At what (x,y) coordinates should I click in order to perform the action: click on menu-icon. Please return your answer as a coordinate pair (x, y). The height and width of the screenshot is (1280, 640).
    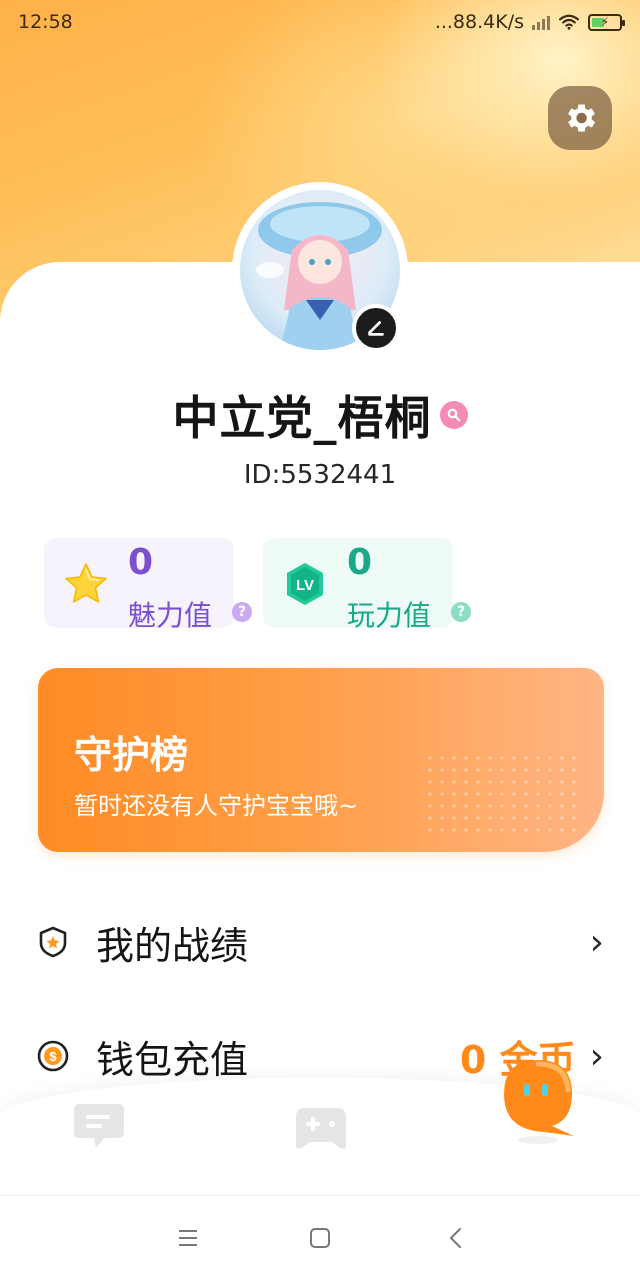
    Looking at the image, I should click on (188, 1238).